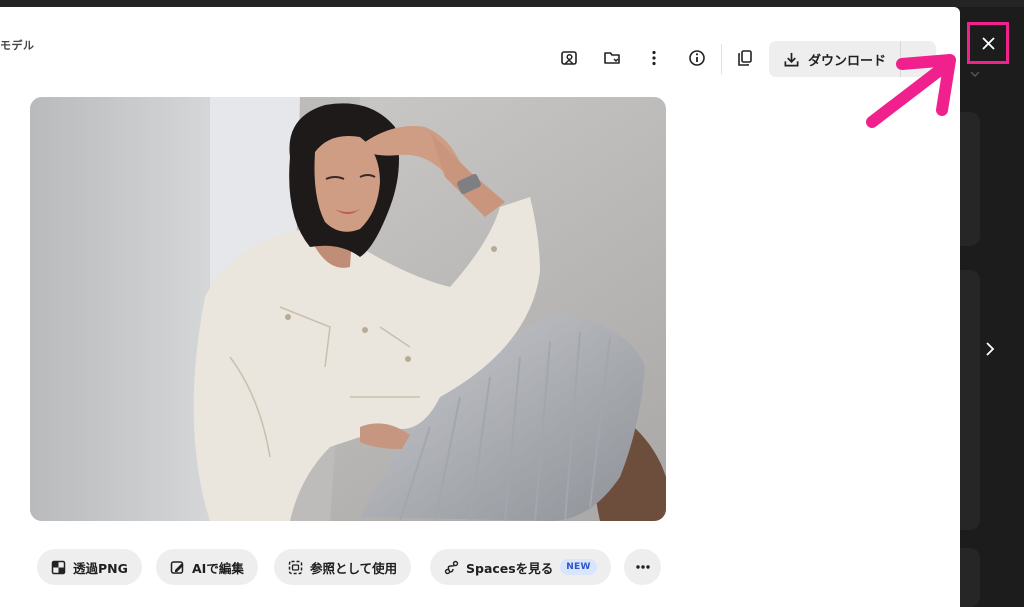  I want to click on ai-edit-icon, so click(177, 567).